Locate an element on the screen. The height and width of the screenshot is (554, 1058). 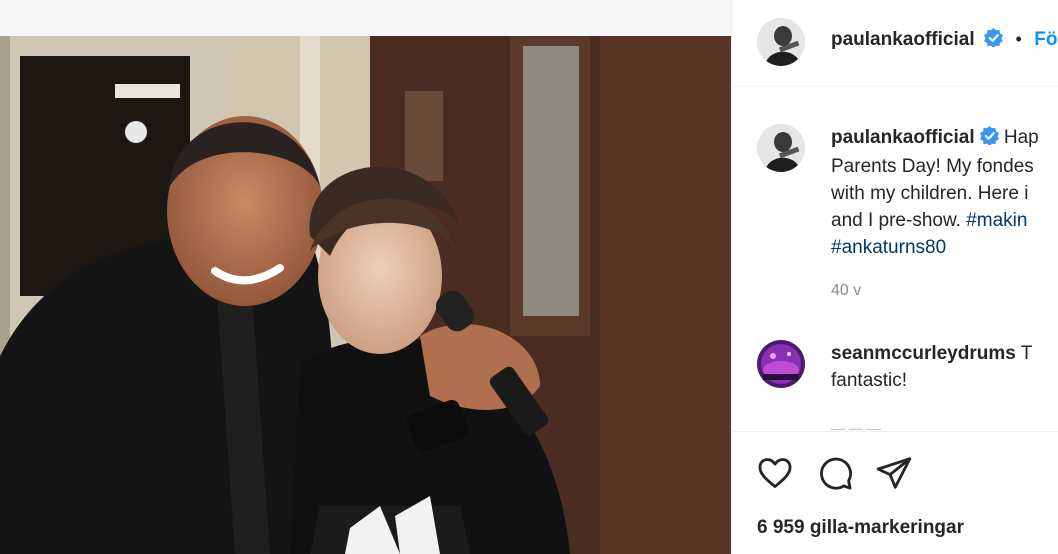
caption-line-4-text: and I pre-show. is located at coordinates (899, 220).